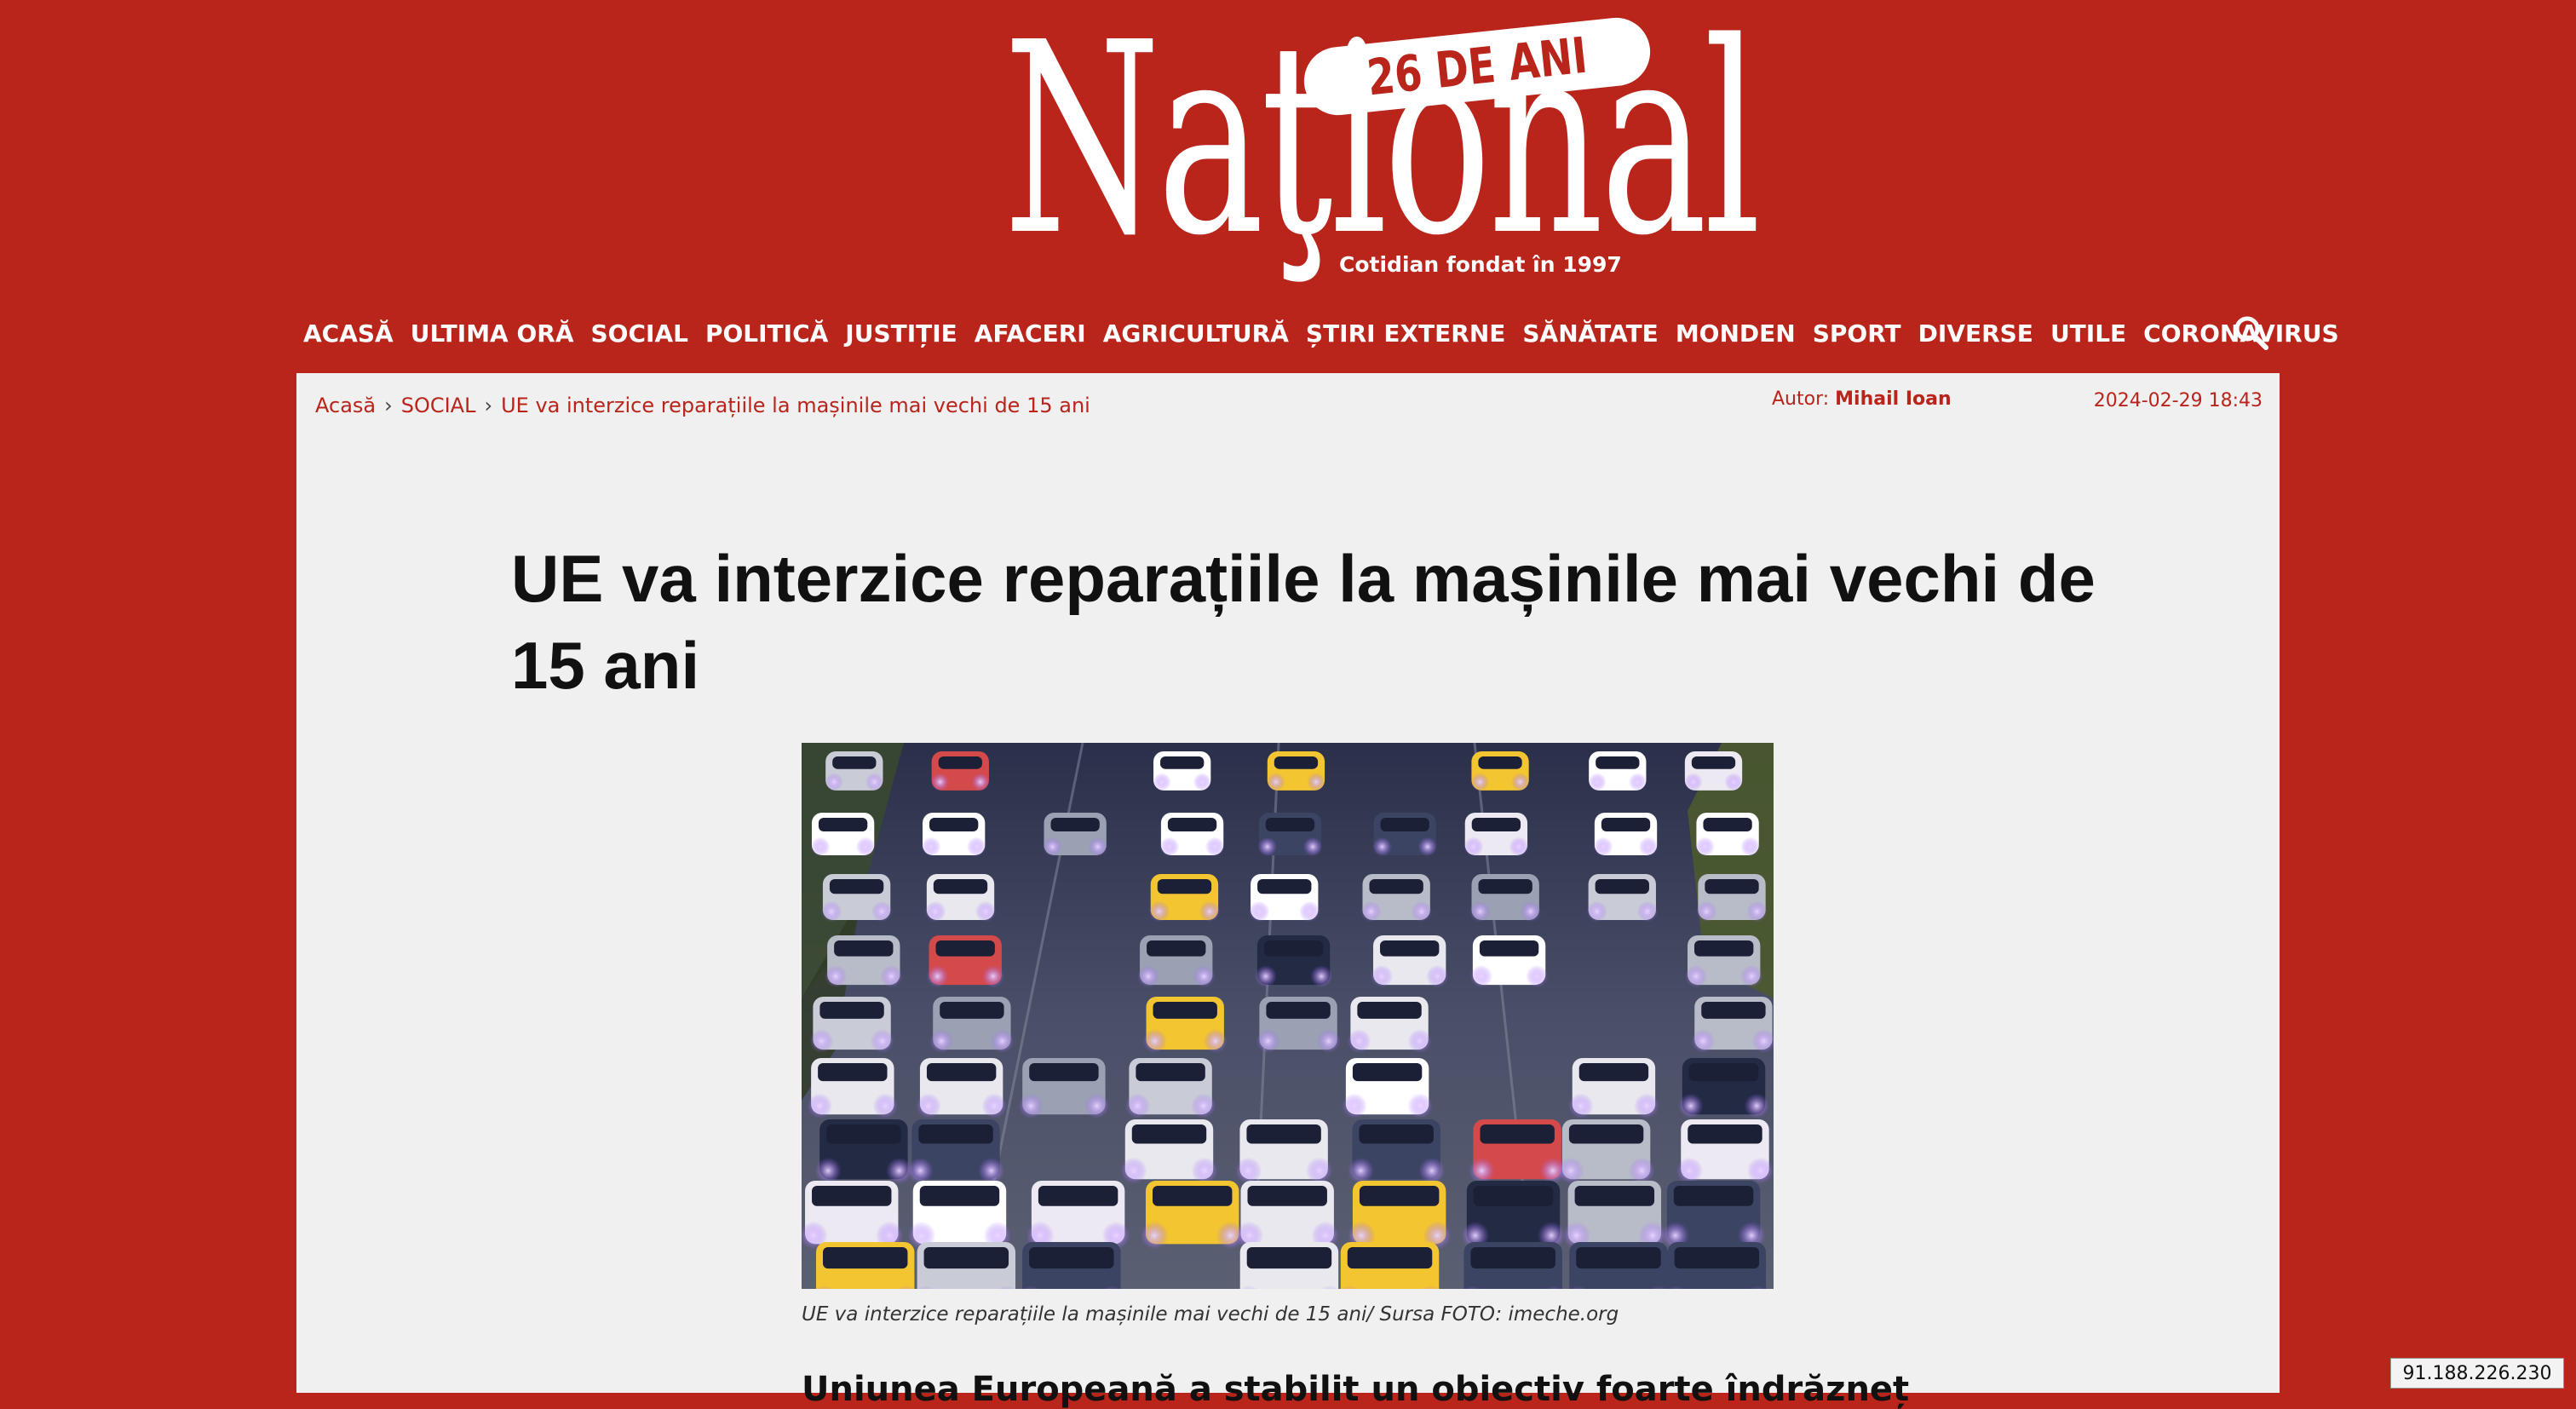  I want to click on nav-item-sanatate: SĂNĂTATE, so click(1590, 333).